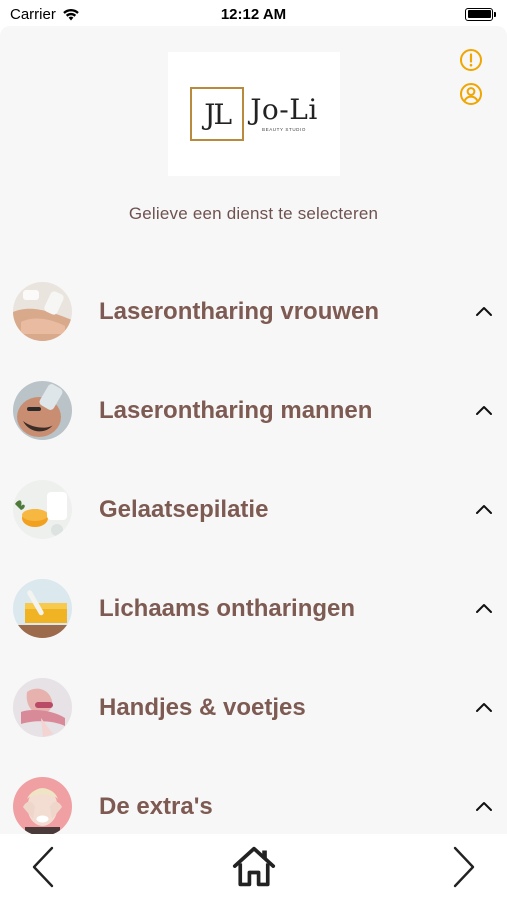 Image resolution: width=507 pixels, height=900 pixels. Describe the element at coordinates (42, 311) in the screenshot. I see `laser-women-thumbnail` at that location.